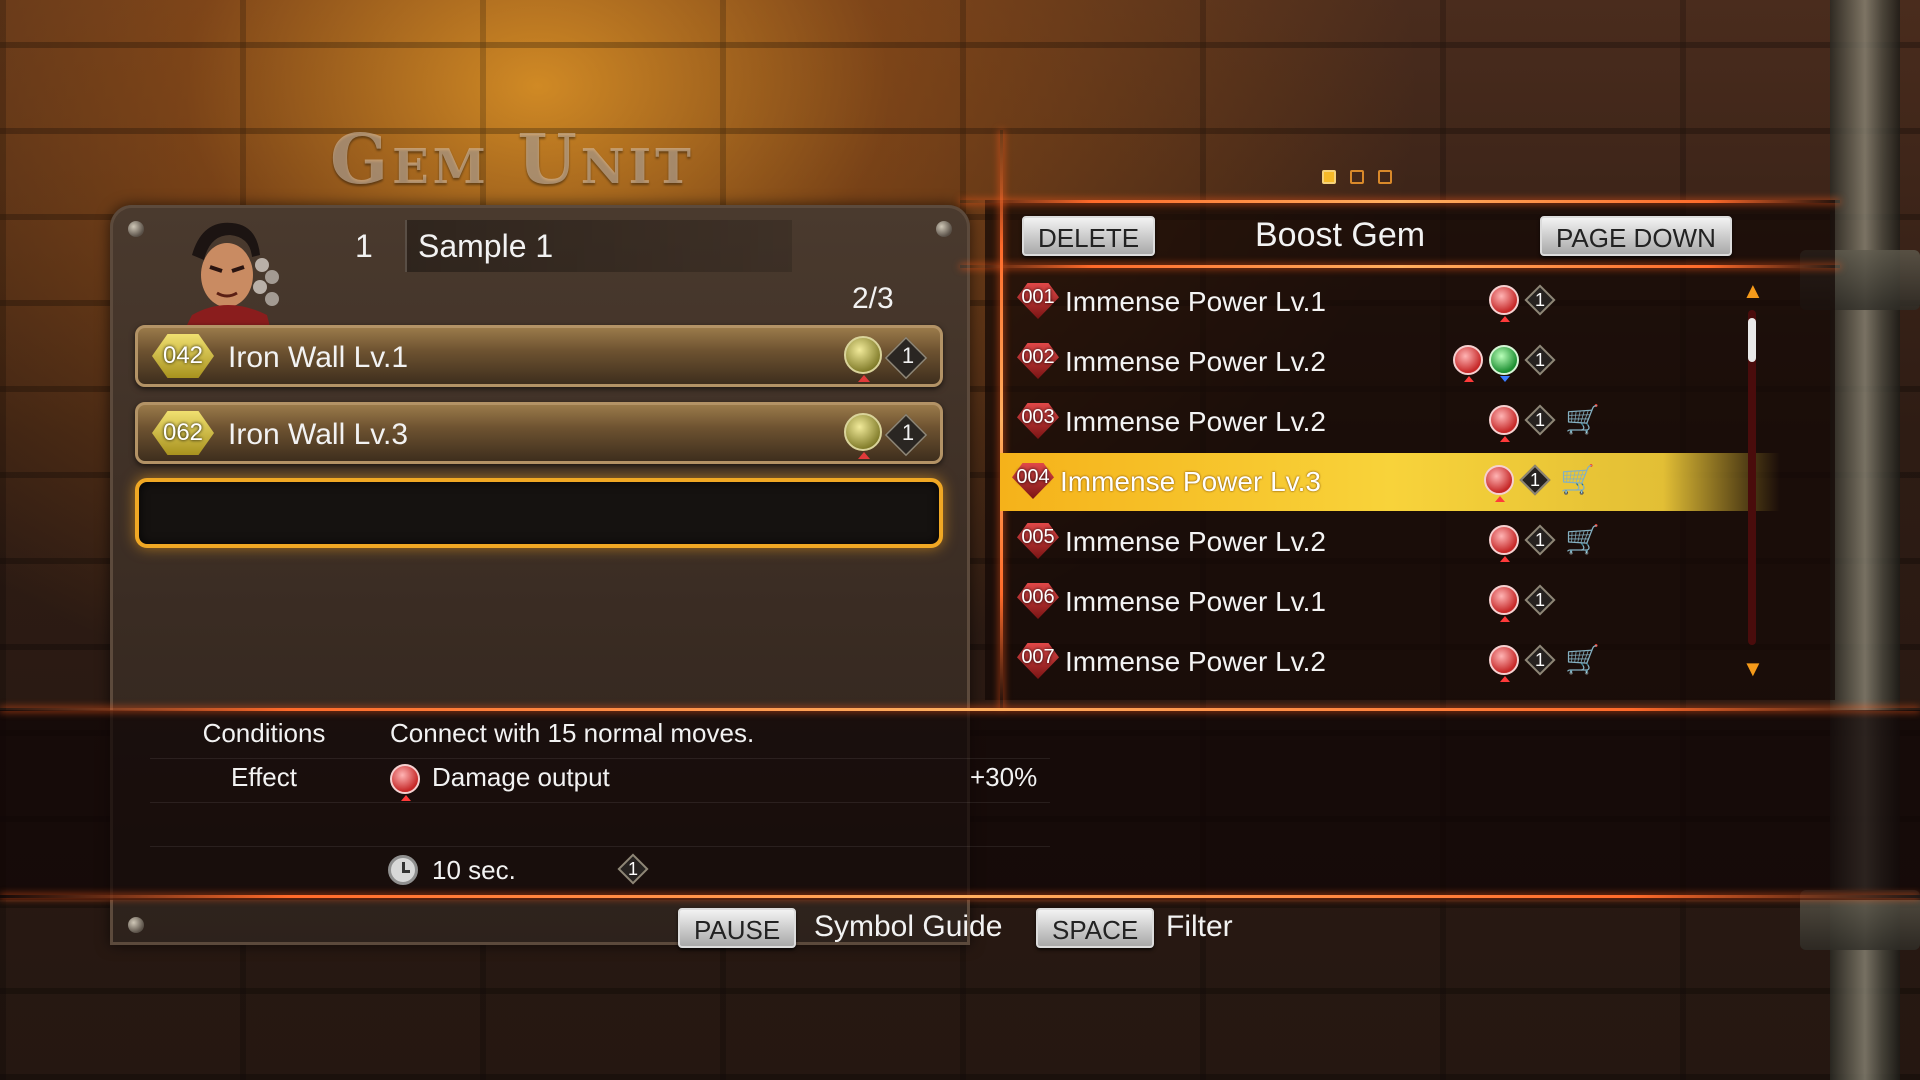  I want to click on page-down-button: PAGE DOWN, so click(1636, 236).